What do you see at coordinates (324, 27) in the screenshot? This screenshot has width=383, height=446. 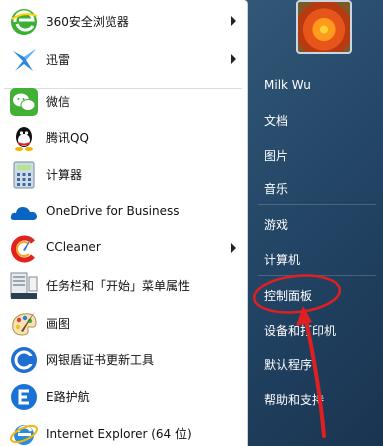 I see `user-avatar` at bounding box center [324, 27].